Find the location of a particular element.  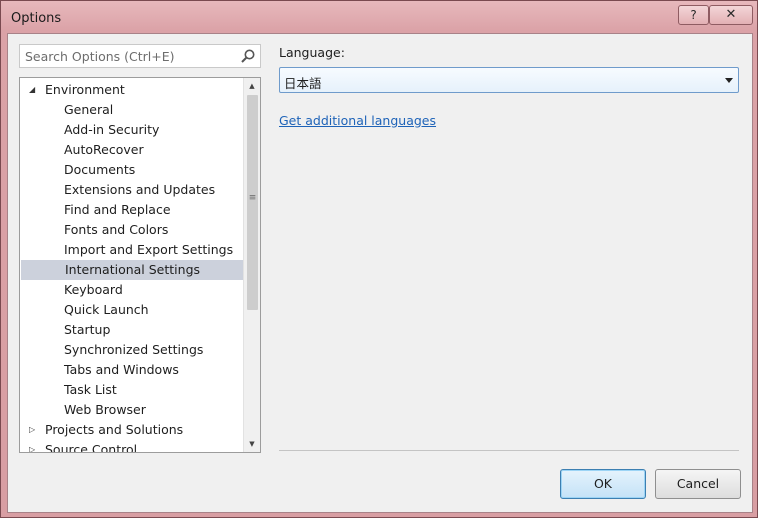

window-title: Options is located at coordinates (36, 18).